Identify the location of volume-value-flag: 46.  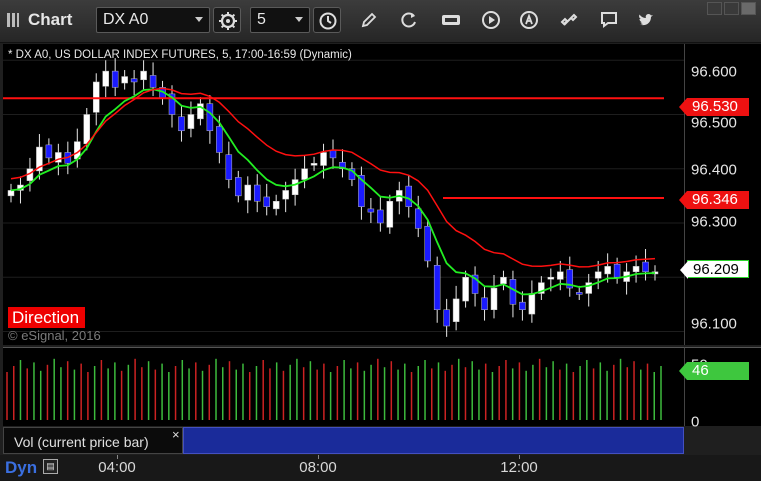
(714, 371).